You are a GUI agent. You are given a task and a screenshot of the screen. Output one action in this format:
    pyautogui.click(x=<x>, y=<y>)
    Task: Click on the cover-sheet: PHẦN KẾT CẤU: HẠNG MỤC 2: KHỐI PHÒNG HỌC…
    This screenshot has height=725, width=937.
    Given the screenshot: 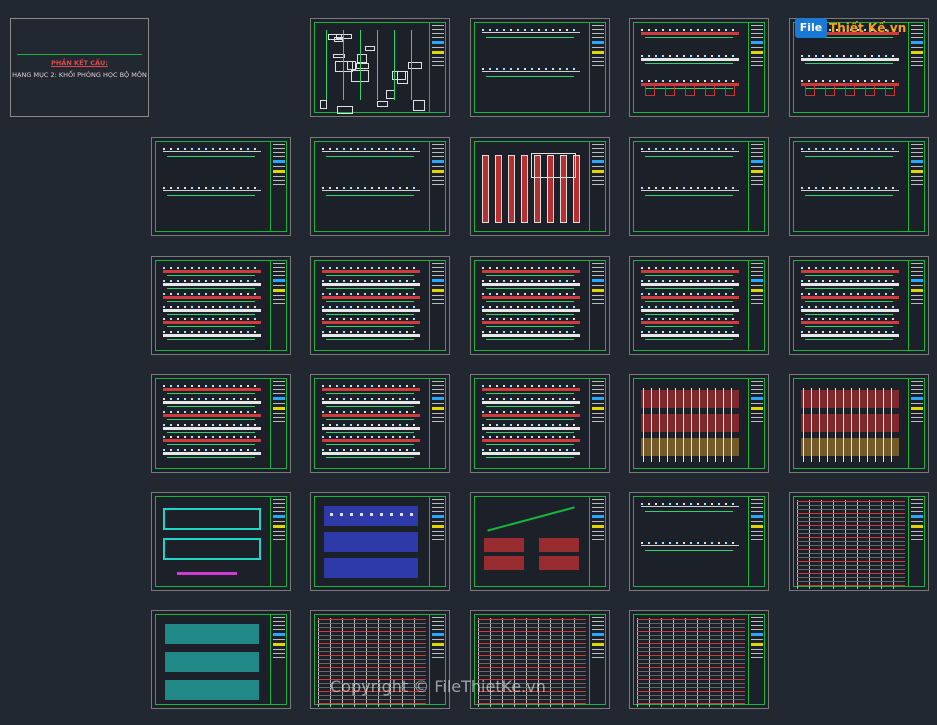 What is the action you would take?
    pyautogui.click(x=79, y=67)
    